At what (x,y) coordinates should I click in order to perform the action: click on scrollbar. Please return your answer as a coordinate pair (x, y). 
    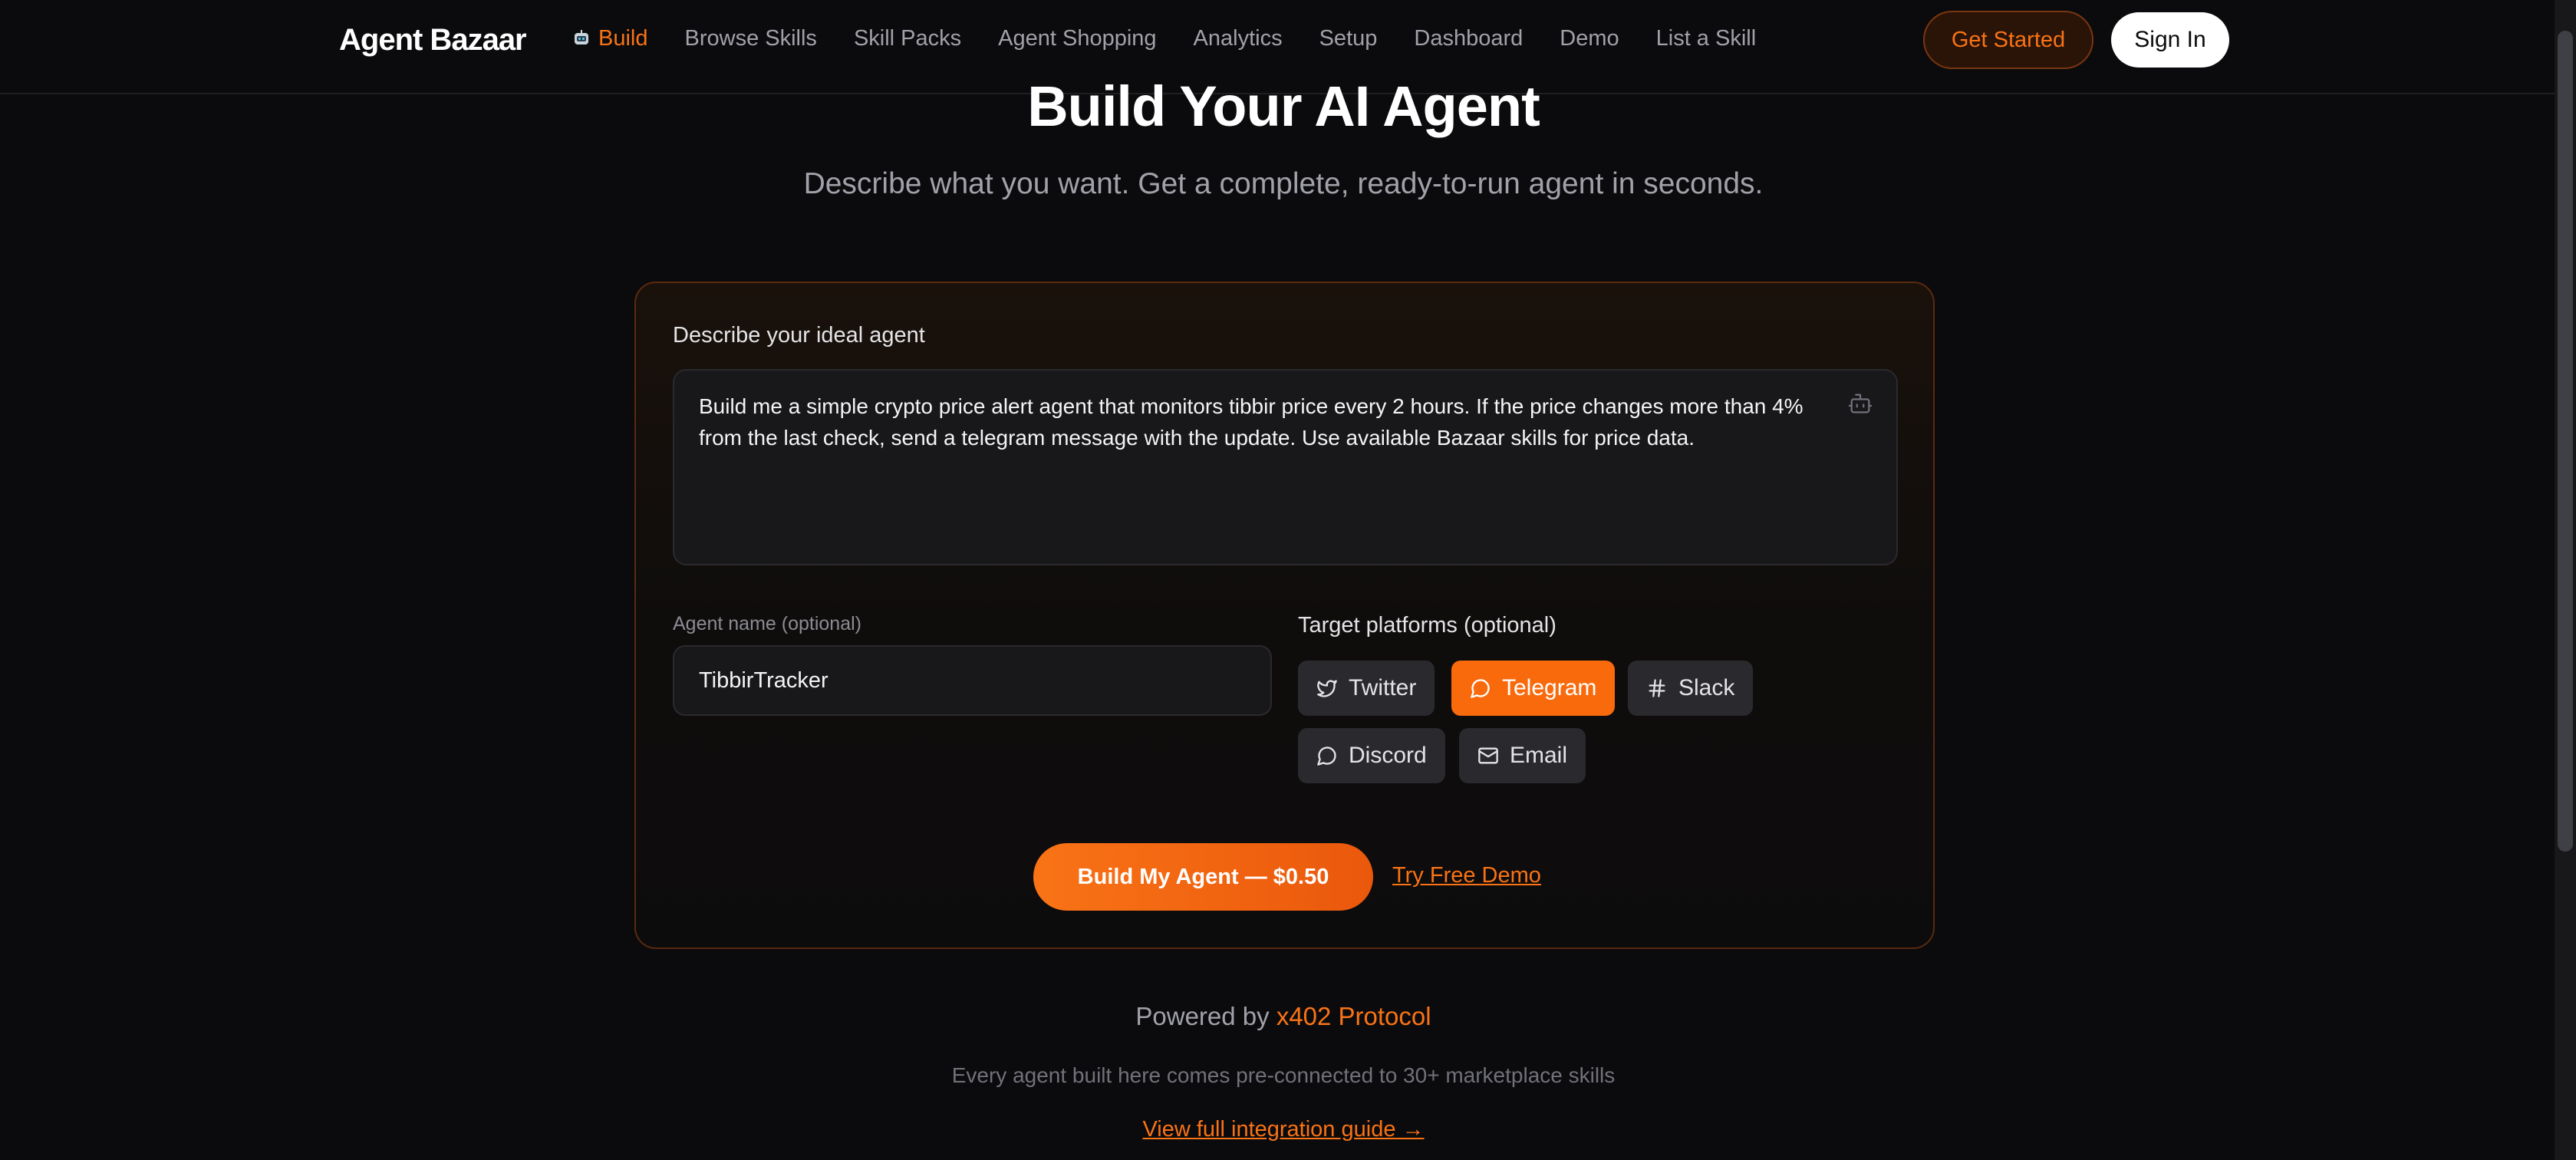
    Looking at the image, I should click on (2565, 580).